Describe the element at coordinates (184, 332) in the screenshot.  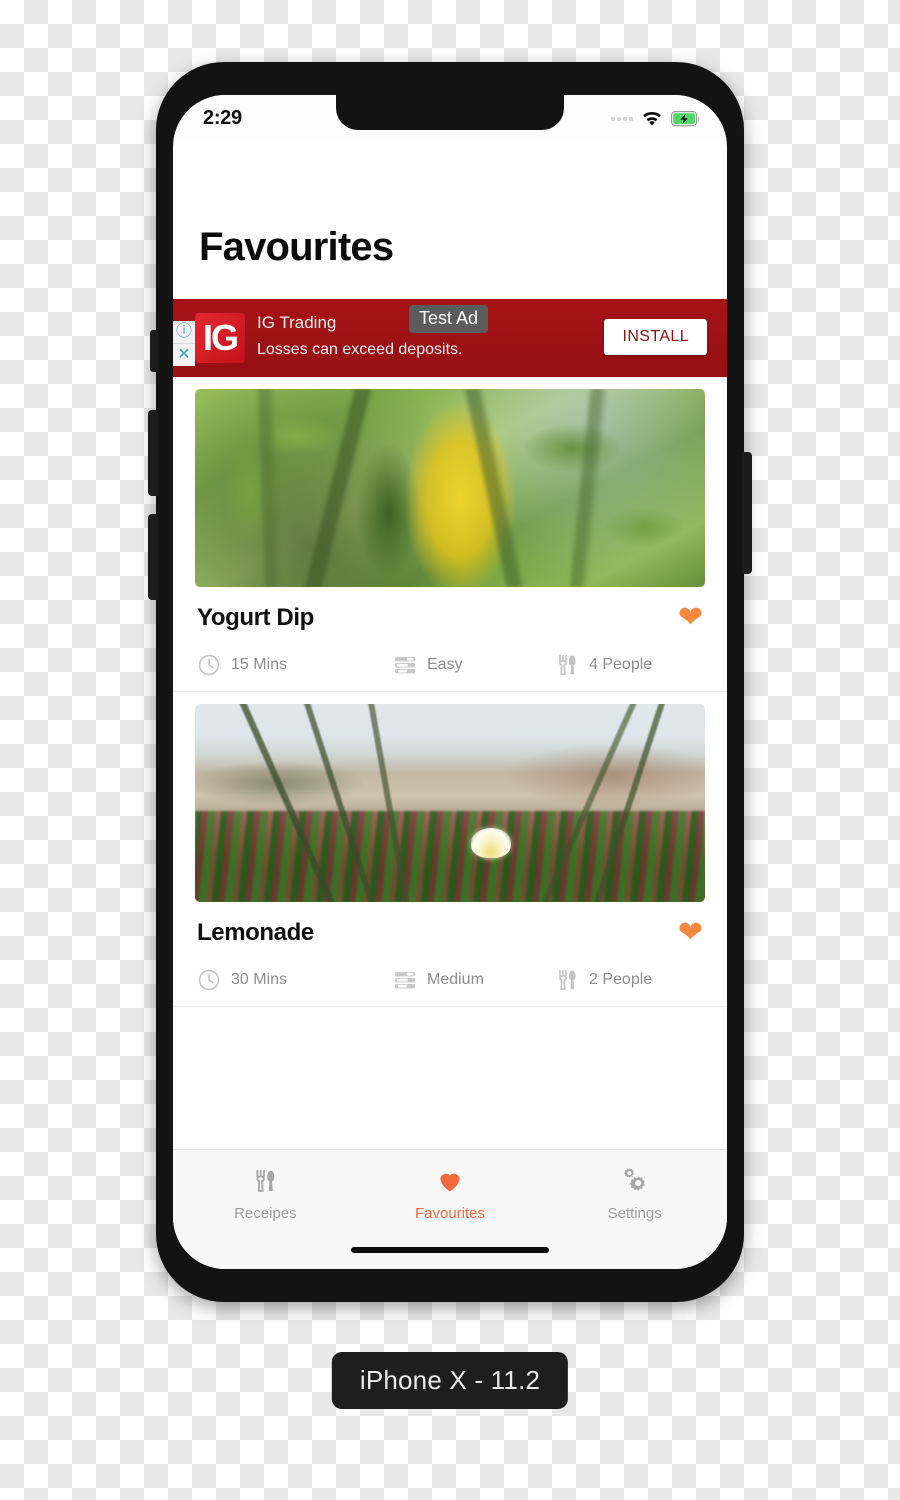
I see `info-icon: ⓘ` at that location.